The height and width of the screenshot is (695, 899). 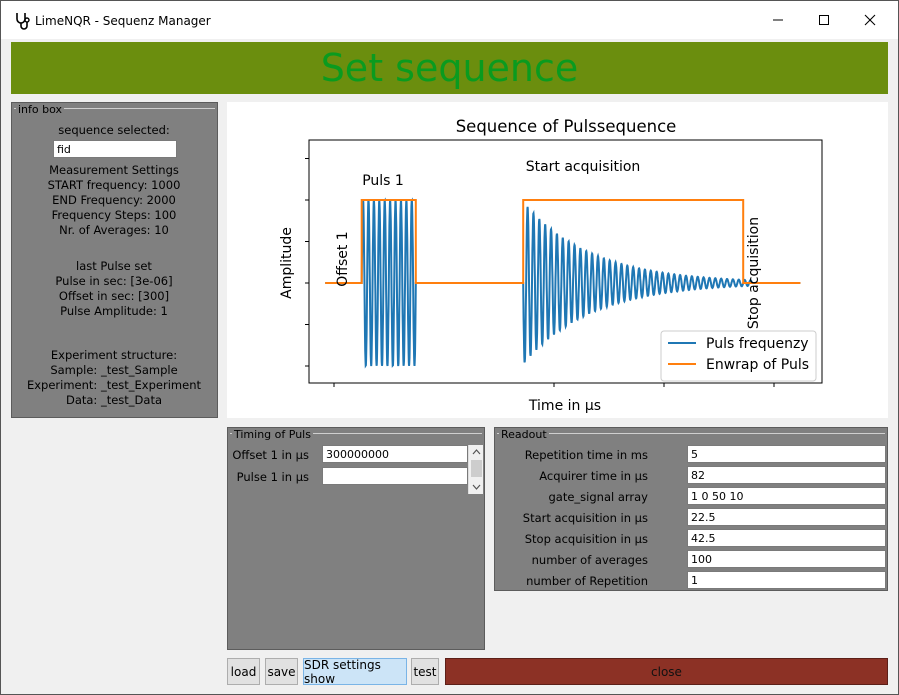 I want to click on readout-label: Repetition time in ms, so click(x=586, y=455).